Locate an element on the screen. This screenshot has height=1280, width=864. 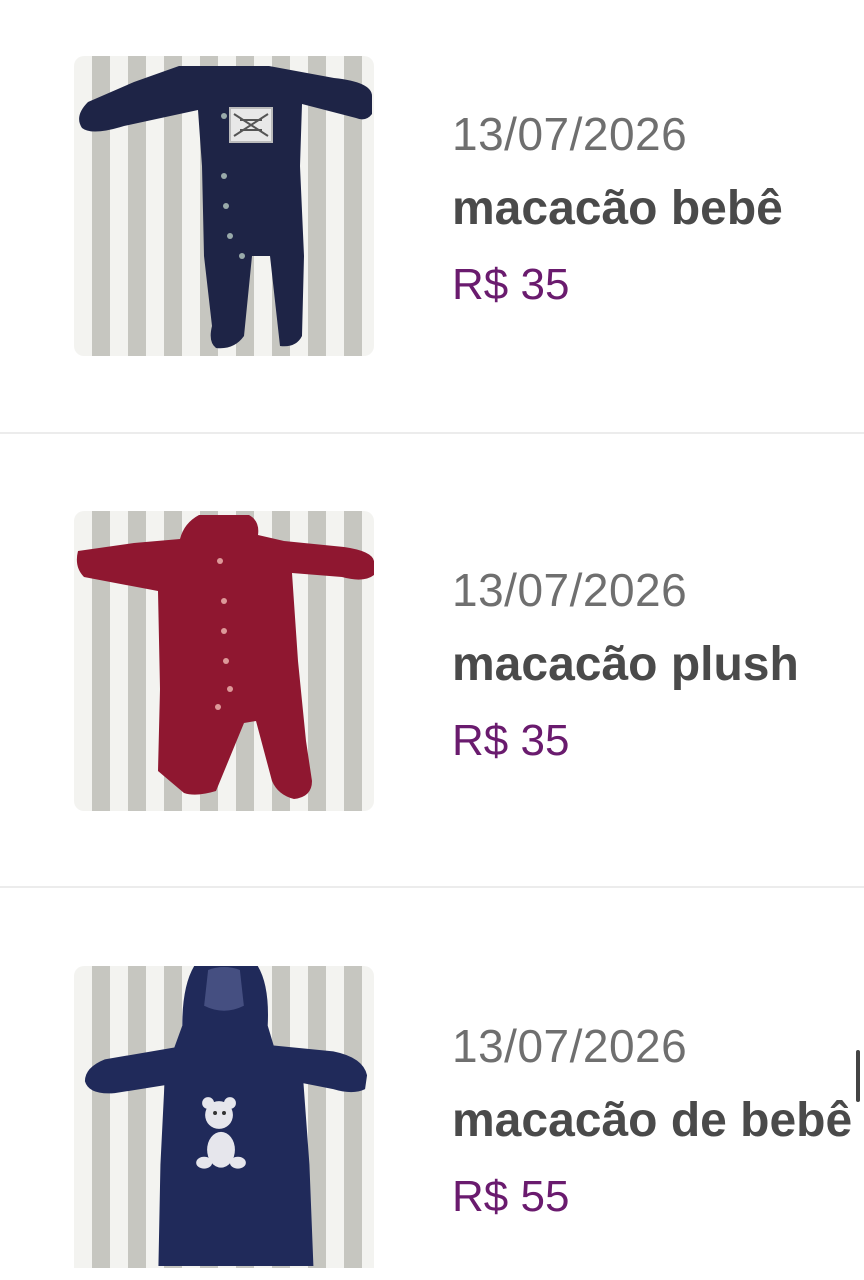
navy-hooded-romper-with-bear-photo is located at coordinates (226, 1116).